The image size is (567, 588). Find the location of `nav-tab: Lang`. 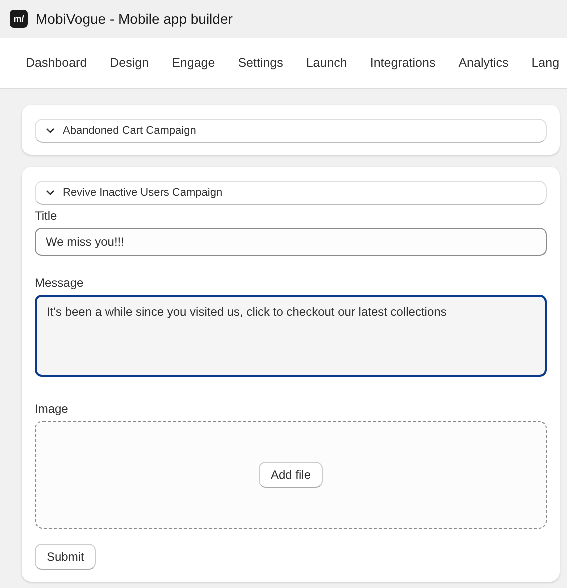

nav-tab: Lang is located at coordinates (546, 63).